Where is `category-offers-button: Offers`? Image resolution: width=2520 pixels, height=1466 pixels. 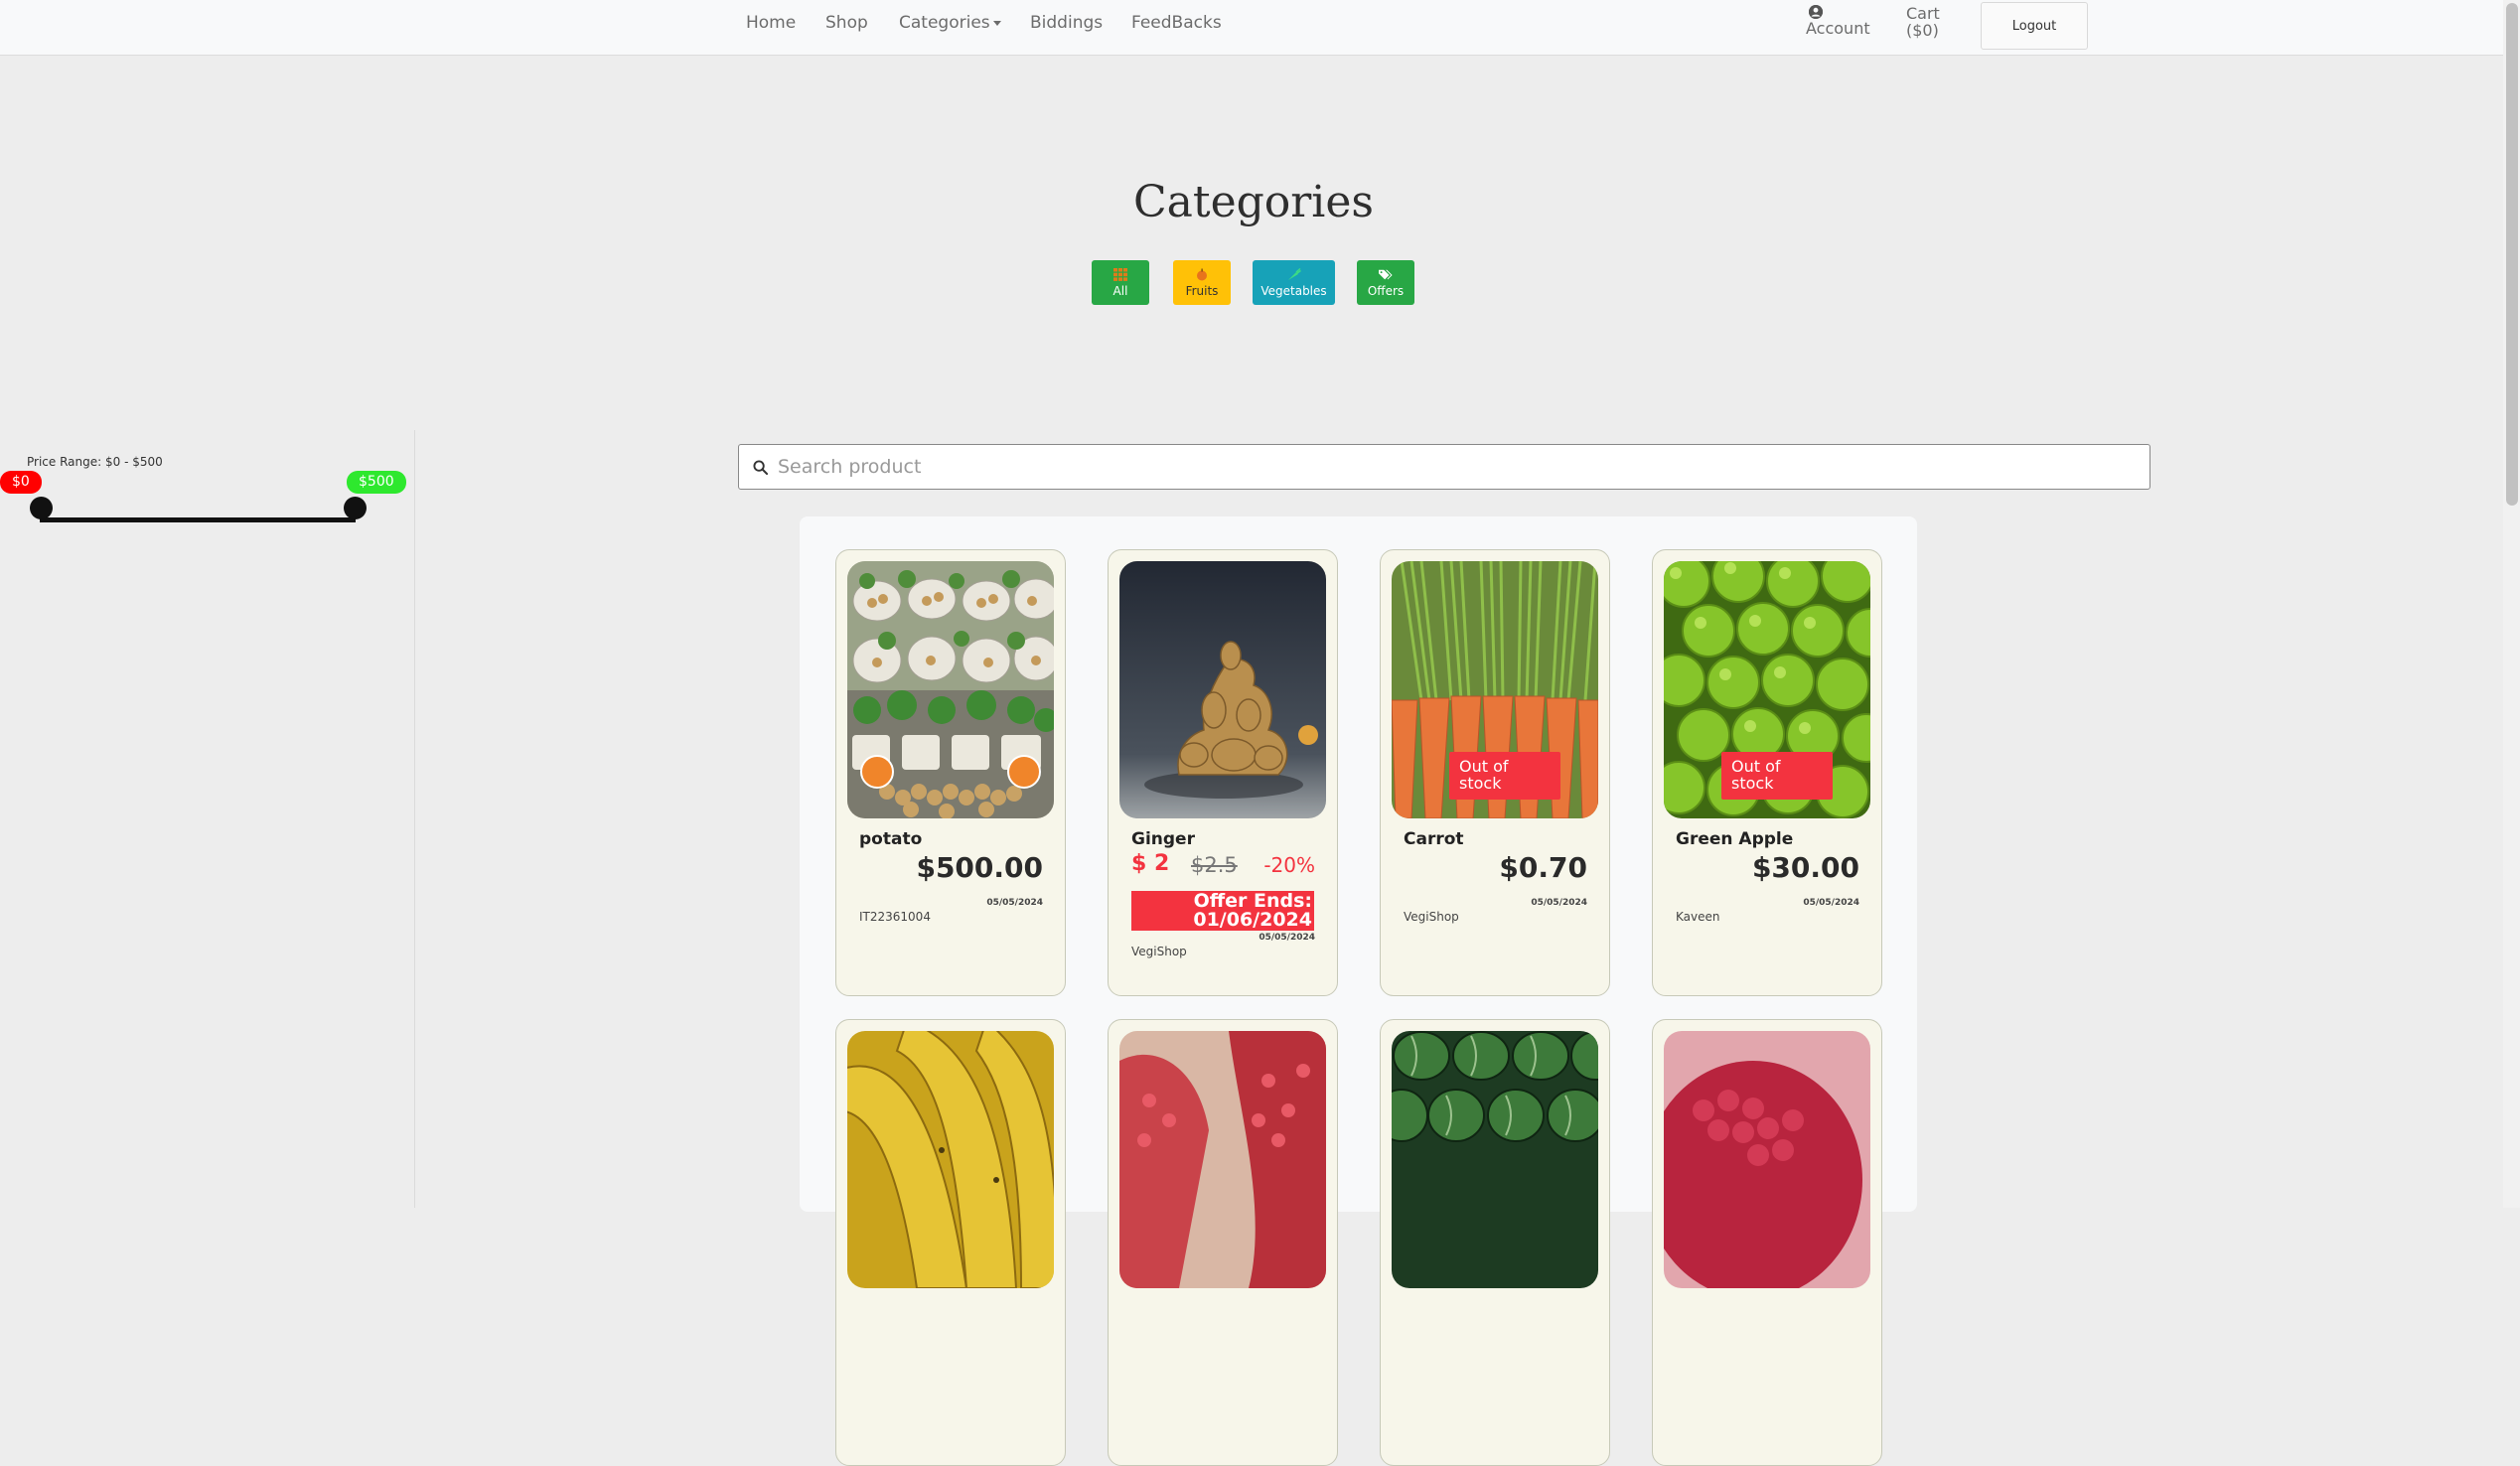
category-offers-button: Offers is located at coordinates (1385, 282).